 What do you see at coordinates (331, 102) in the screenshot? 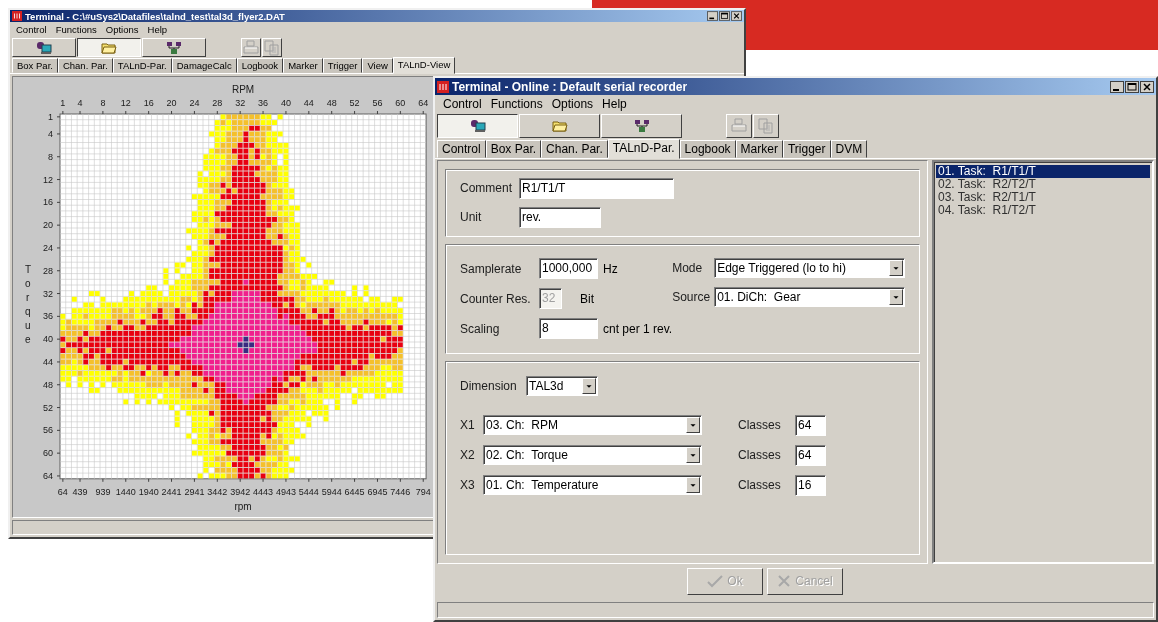
I see `tick-label: 48` at bounding box center [331, 102].